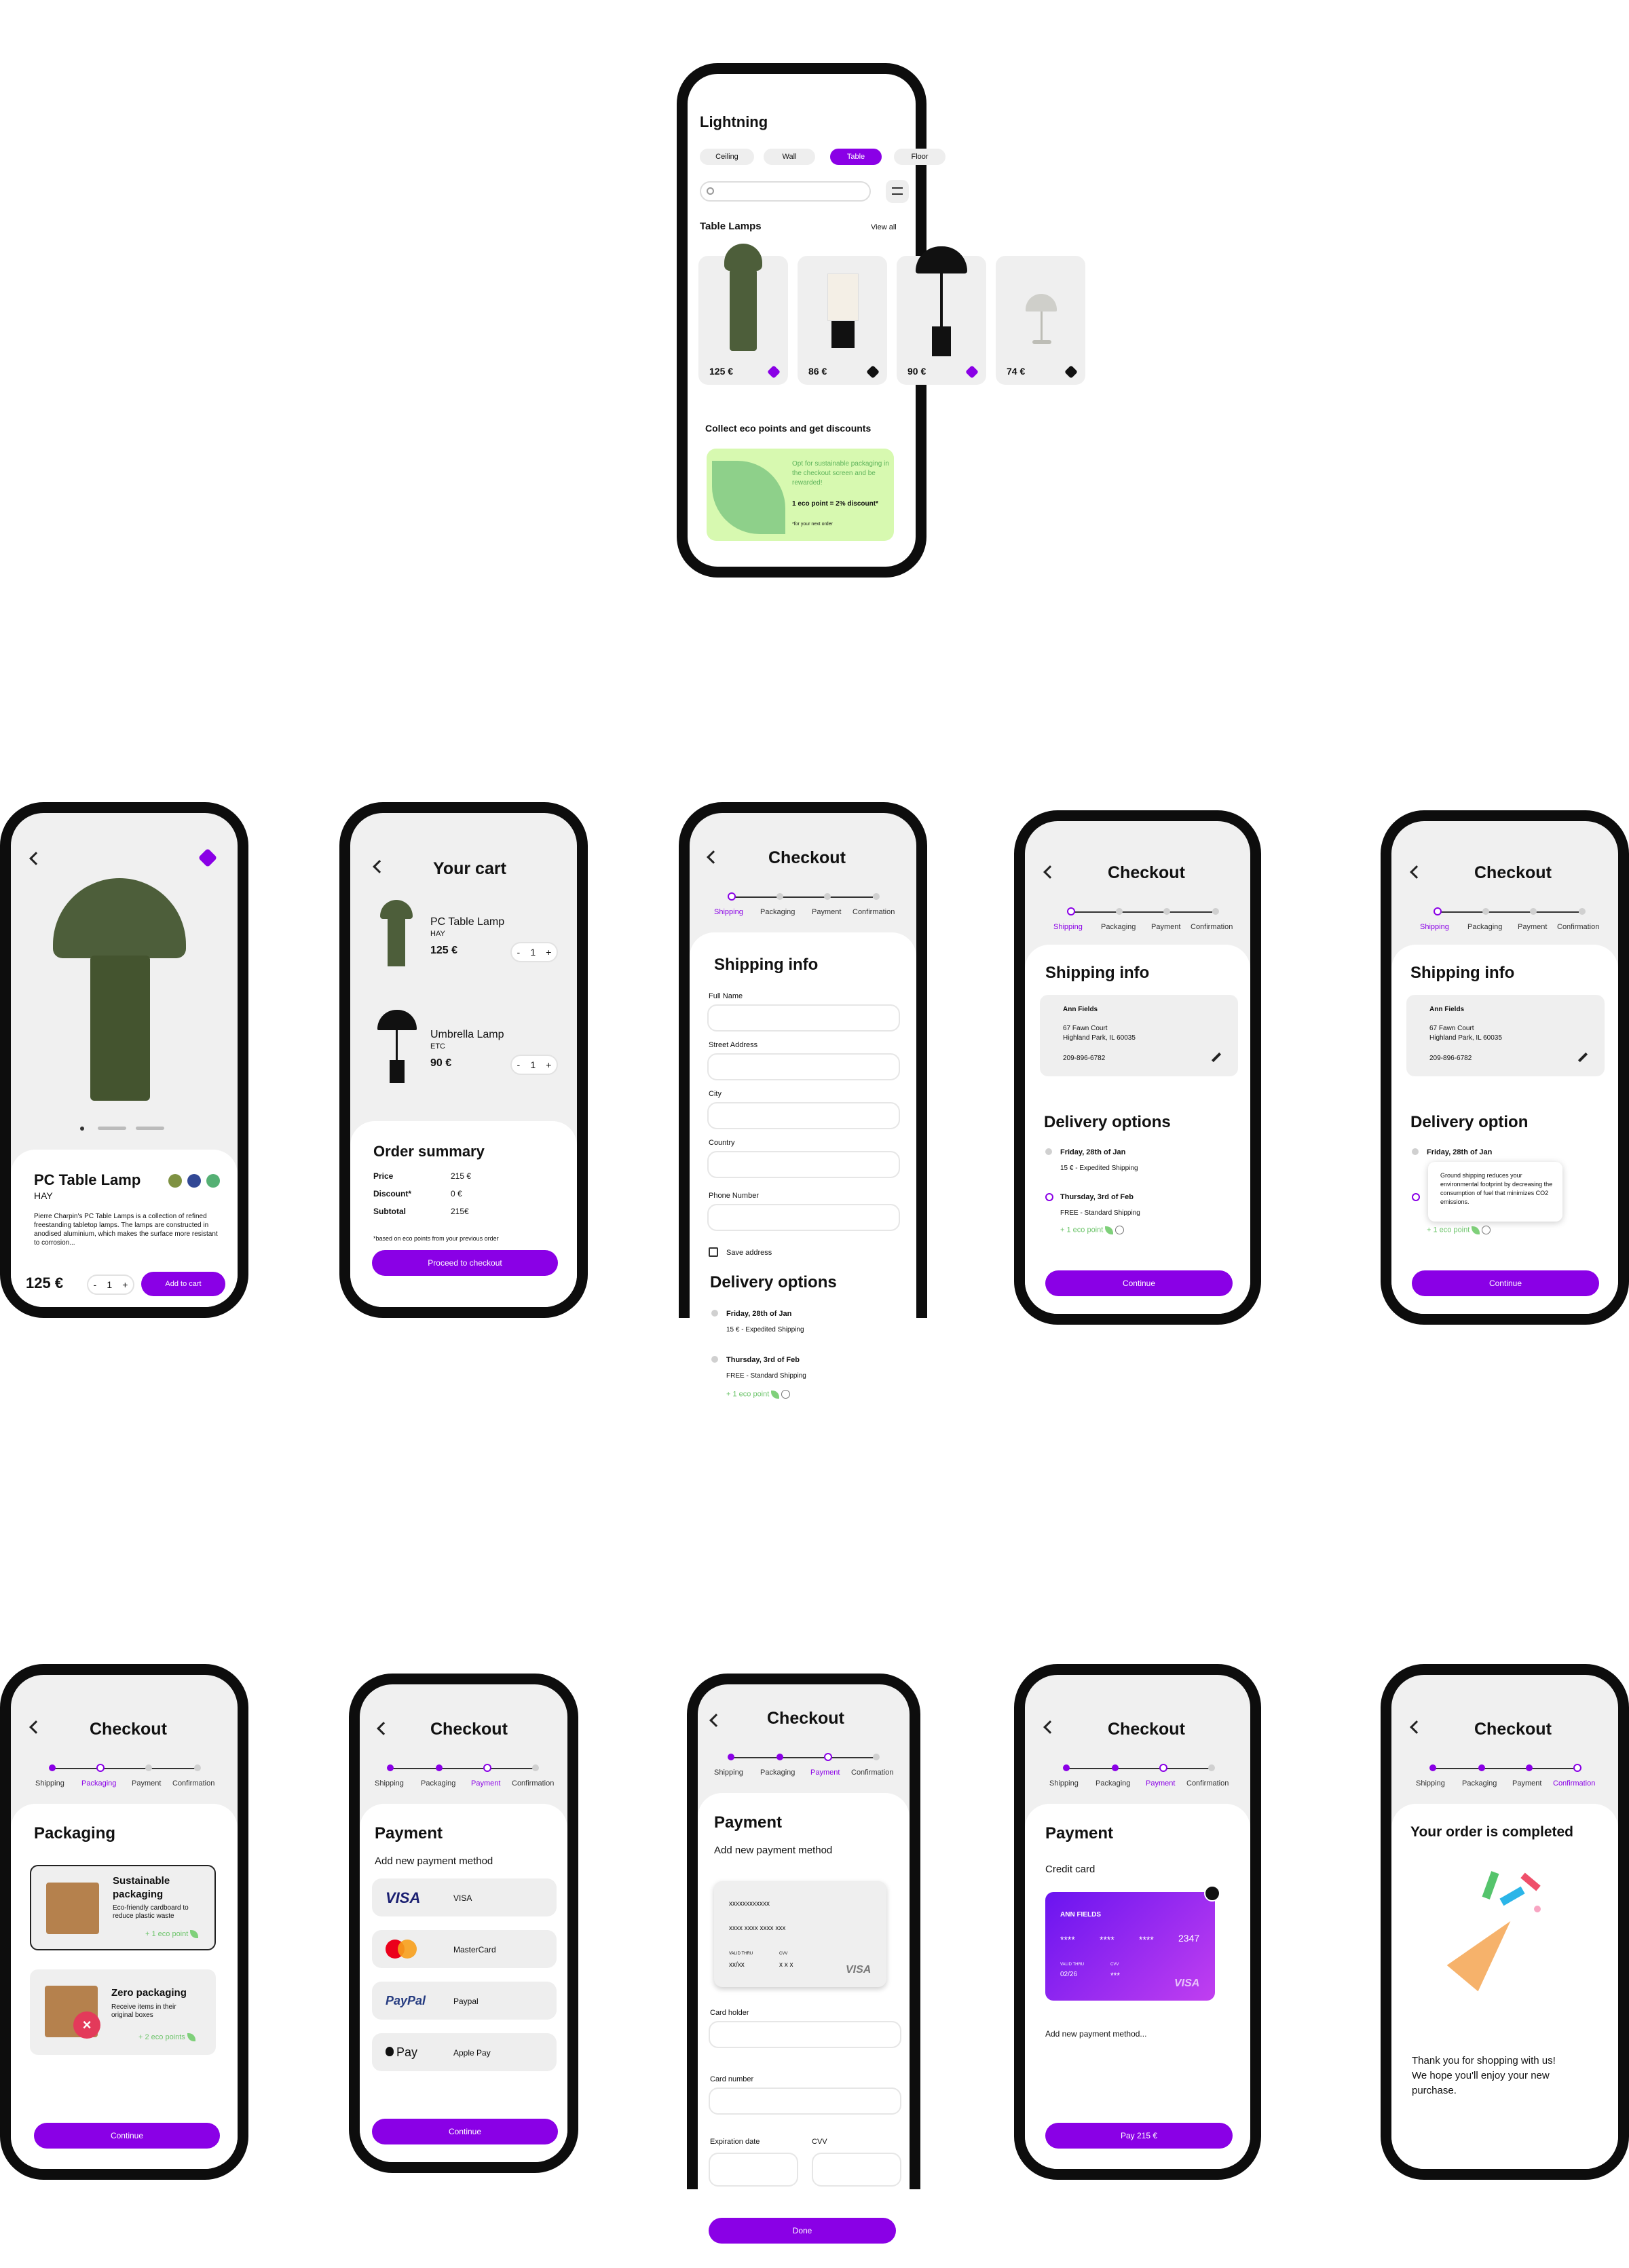  I want to click on filter-button, so click(897, 191).